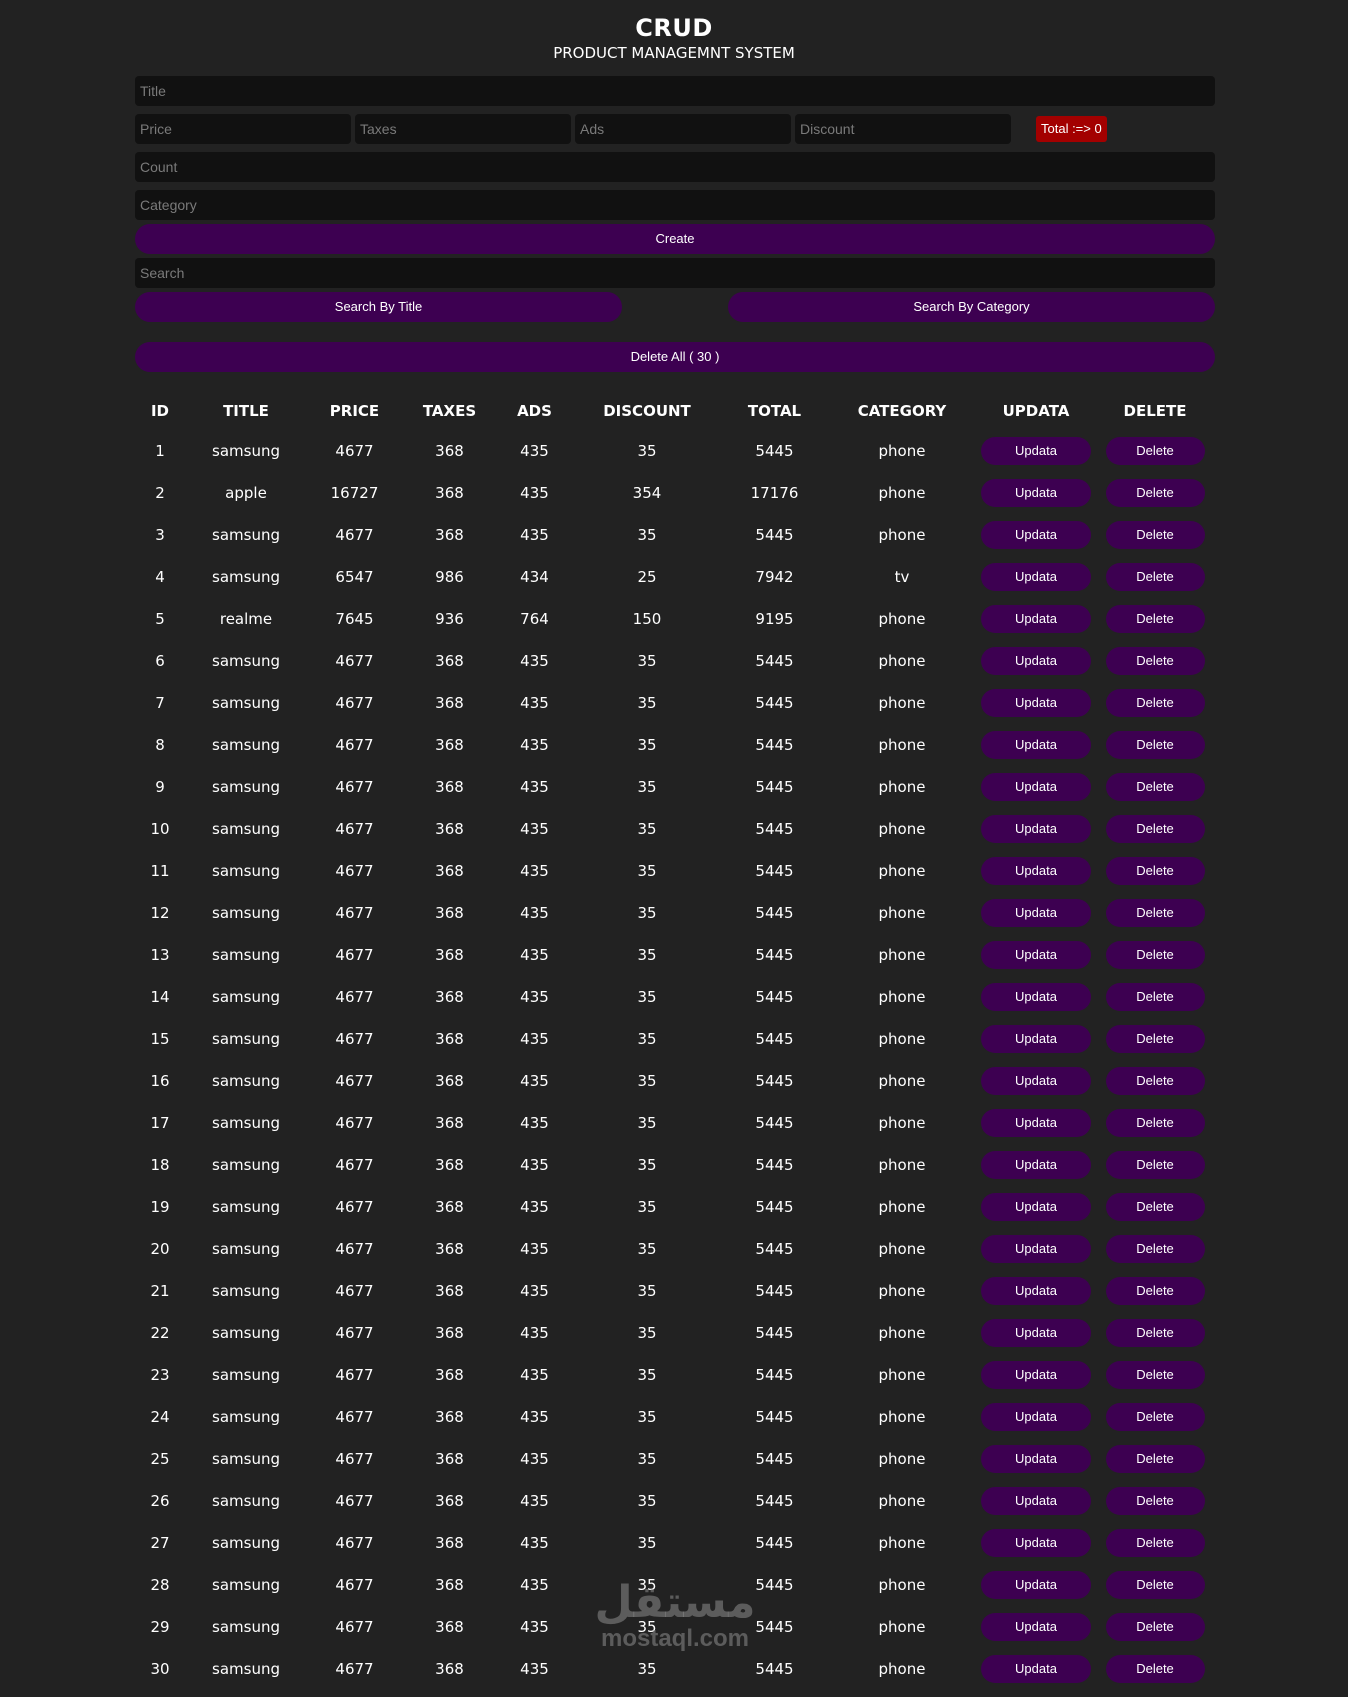 The height and width of the screenshot is (1697, 1348). I want to click on cell-id: 25, so click(160, 1459).